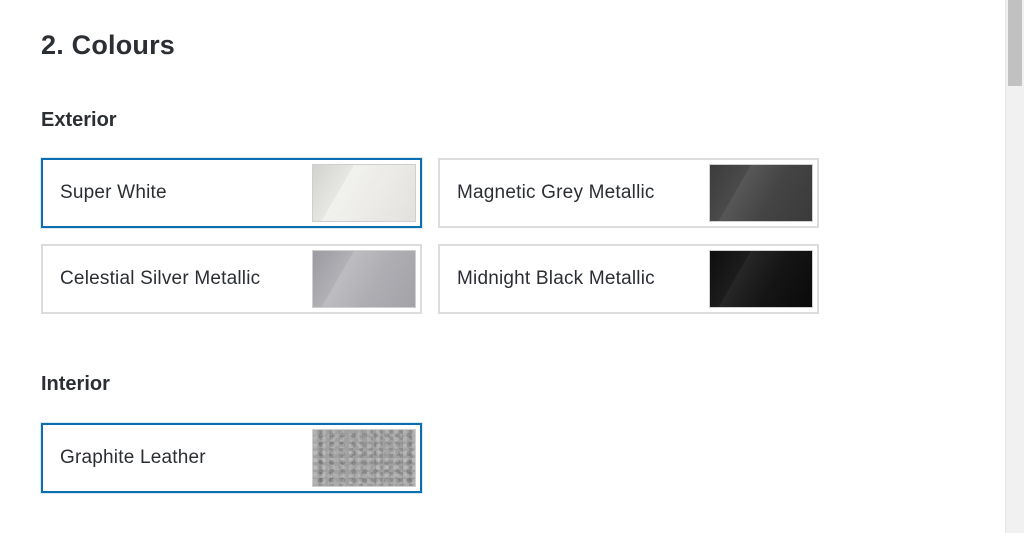  What do you see at coordinates (133, 457) in the screenshot?
I see `swatch-label: Graphite Leather` at bounding box center [133, 457].